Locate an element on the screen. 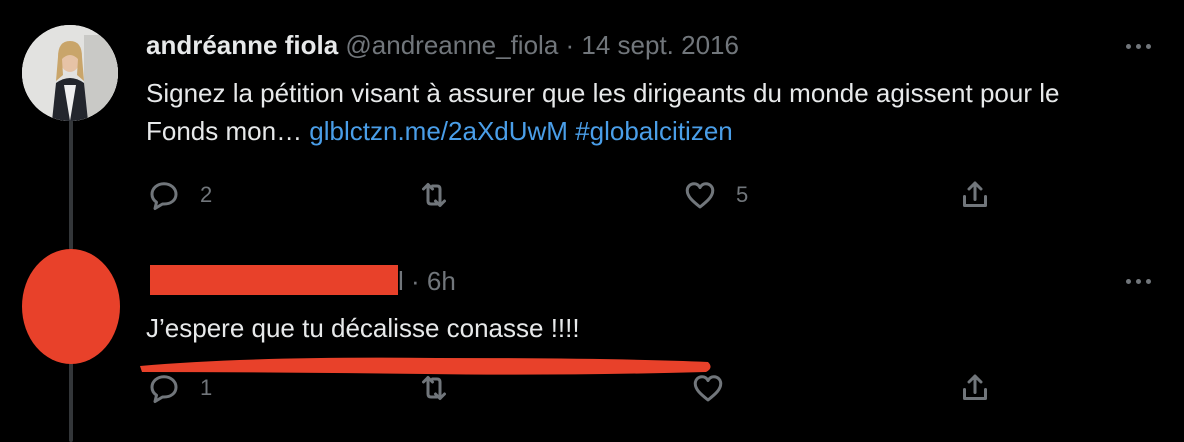  like-button: 5 is located at coordinates (715, 195).